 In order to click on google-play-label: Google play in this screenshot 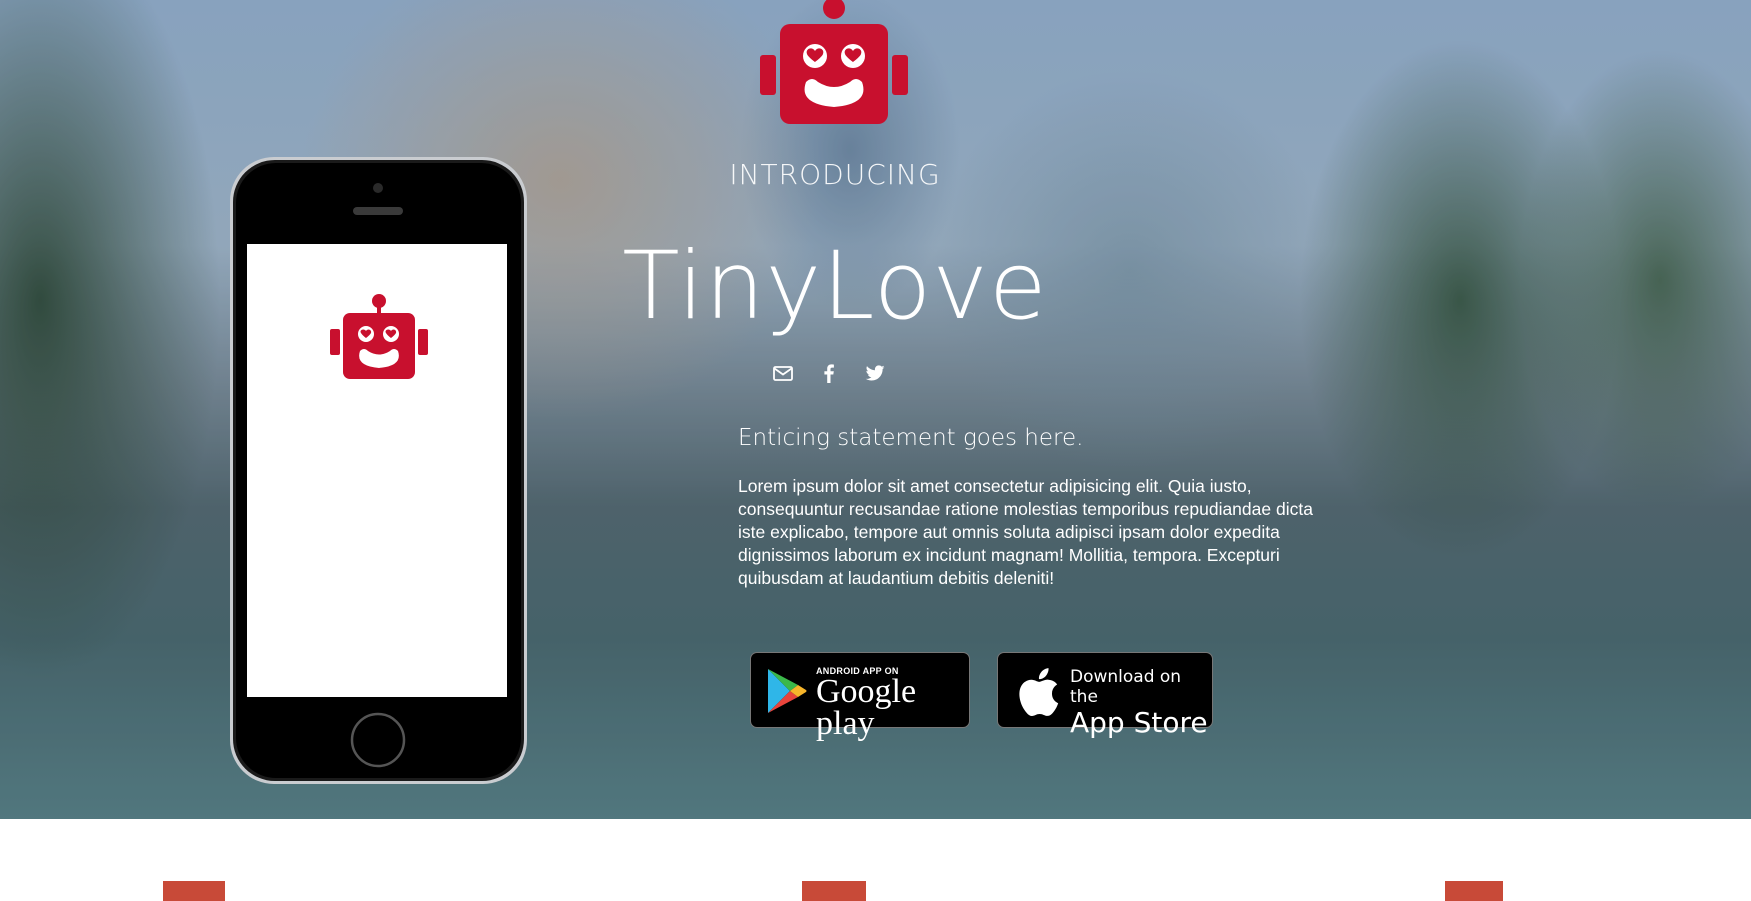, I will do `click(866, 707)`.